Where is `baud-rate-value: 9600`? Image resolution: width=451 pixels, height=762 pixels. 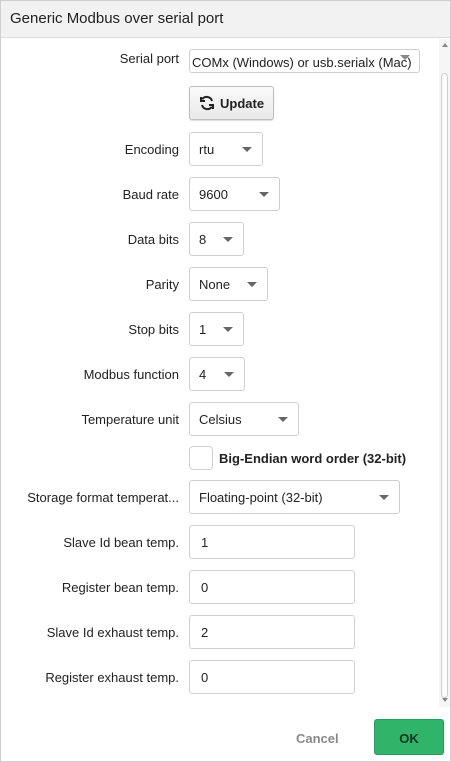
baud-rate-value: 9600 is located at coordinates (213, 194).